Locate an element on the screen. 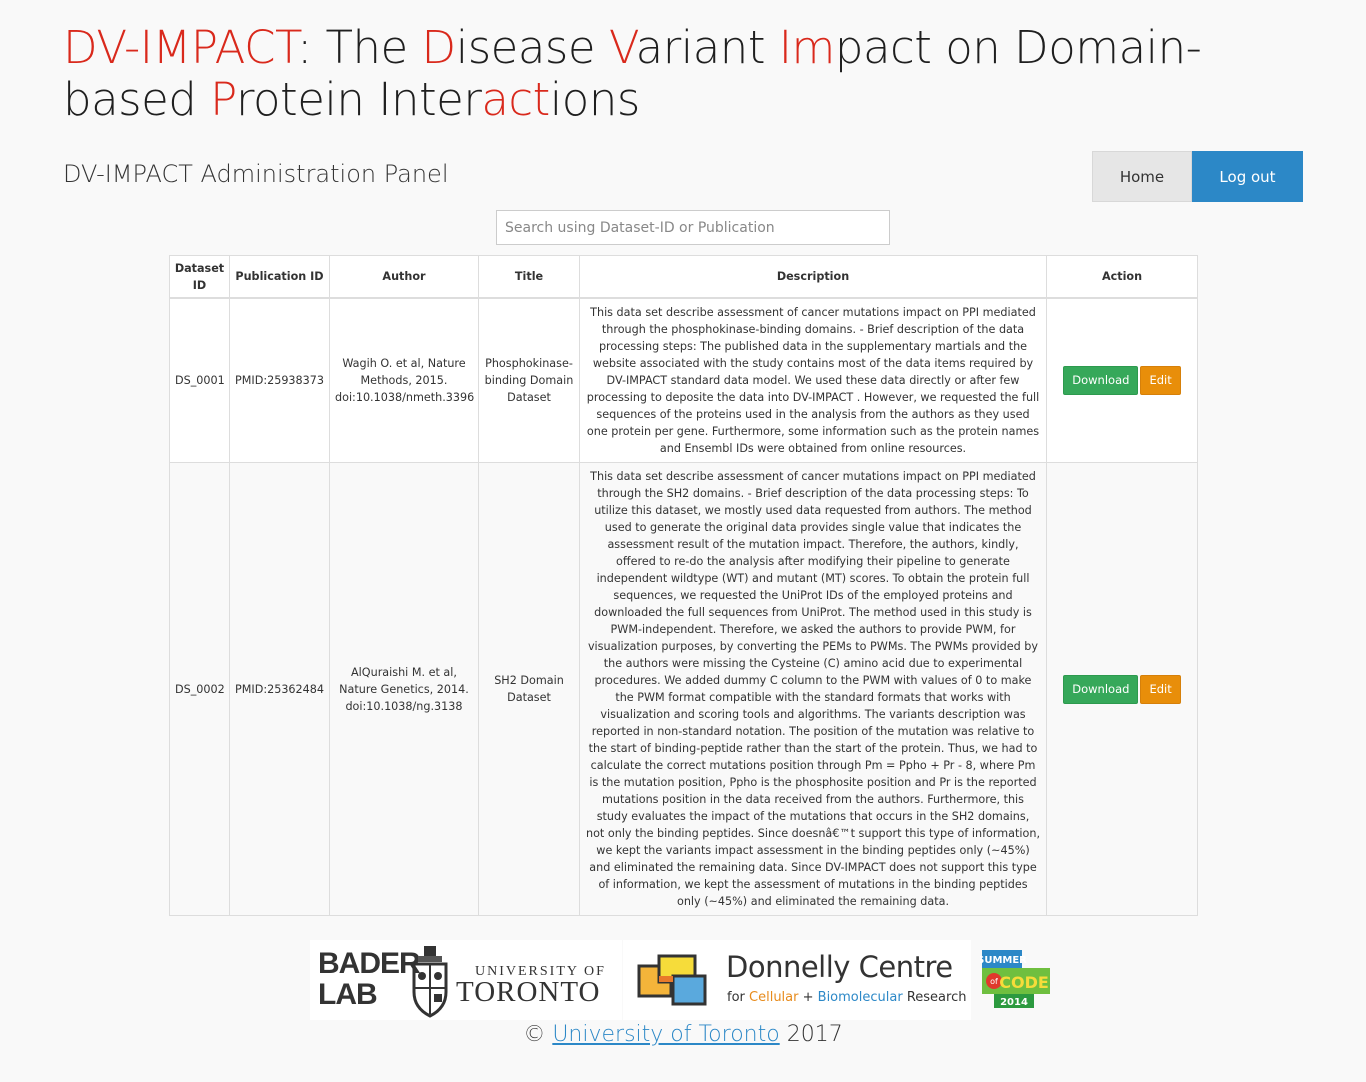  donnelly-centre-name: Donnelly Centre is located at coordinates (839, 967).